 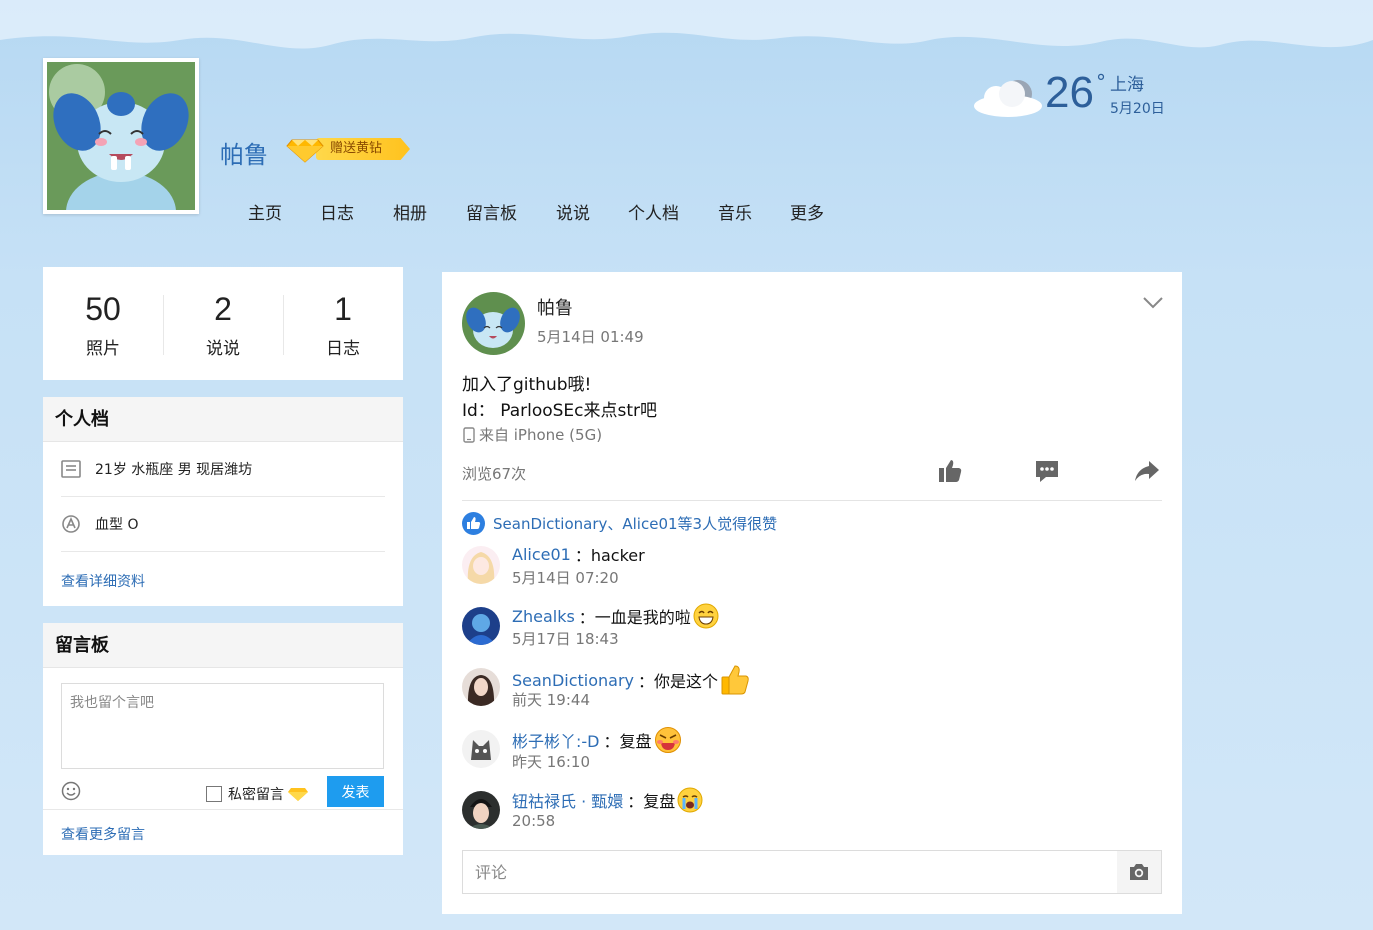 What do you see at coordinates (103, 349) in the screenshot?
I see `stat-photos-label: 照片` at bounding box center [103, 349].